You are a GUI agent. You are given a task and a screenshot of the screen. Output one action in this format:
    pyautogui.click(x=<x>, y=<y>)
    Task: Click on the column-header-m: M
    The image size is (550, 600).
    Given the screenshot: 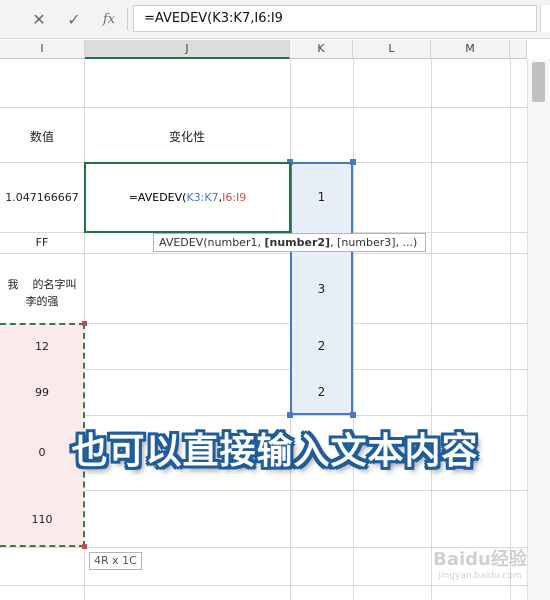 What is the action you would take?
    pyautogui.click(x=470, y=49)
    